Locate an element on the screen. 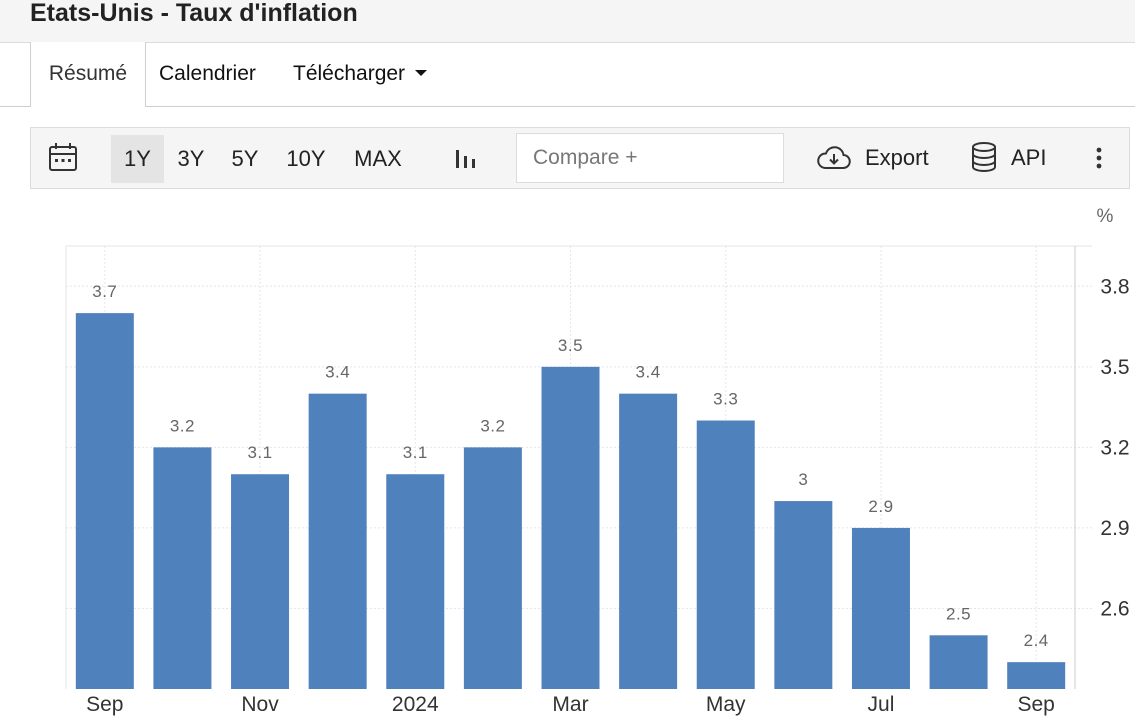  y-tick-label: 3.2 is located at coordinates (1114, 447).